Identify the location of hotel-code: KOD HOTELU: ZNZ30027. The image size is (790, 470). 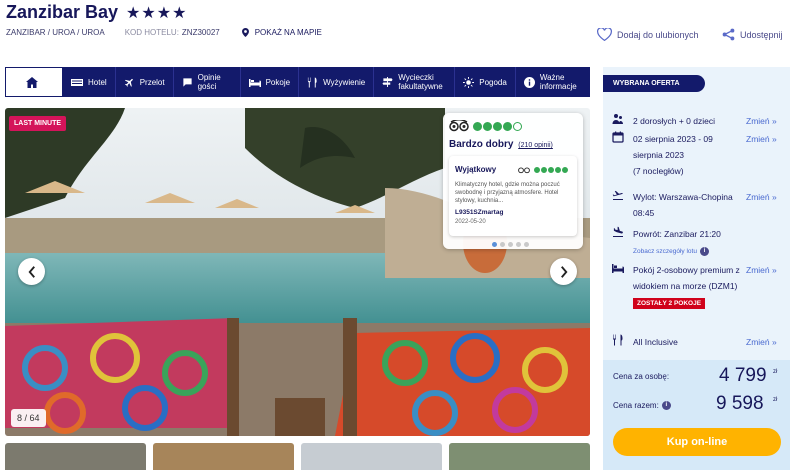
(172, 32).